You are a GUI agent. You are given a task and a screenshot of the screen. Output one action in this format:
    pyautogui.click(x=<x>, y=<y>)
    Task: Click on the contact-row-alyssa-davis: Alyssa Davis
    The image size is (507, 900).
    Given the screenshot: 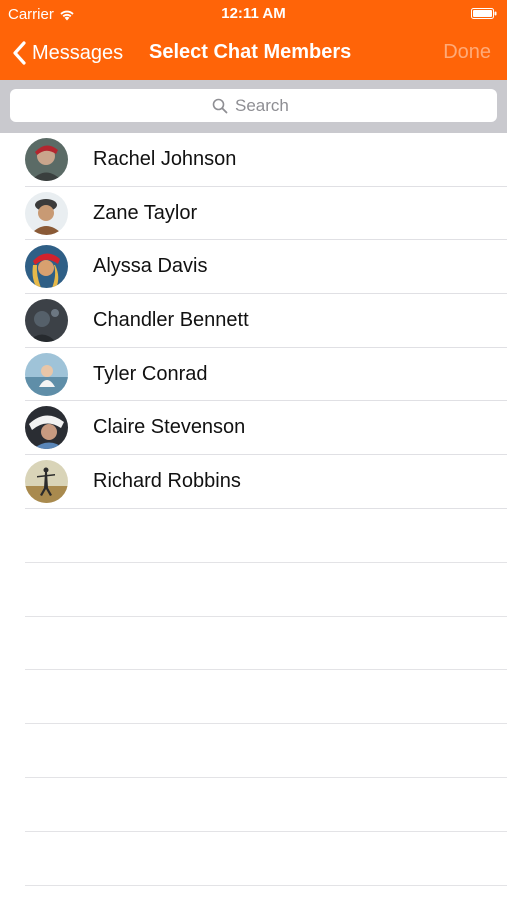 What is the action you would take?
    pyautogui.click(x=253, y=267)
    